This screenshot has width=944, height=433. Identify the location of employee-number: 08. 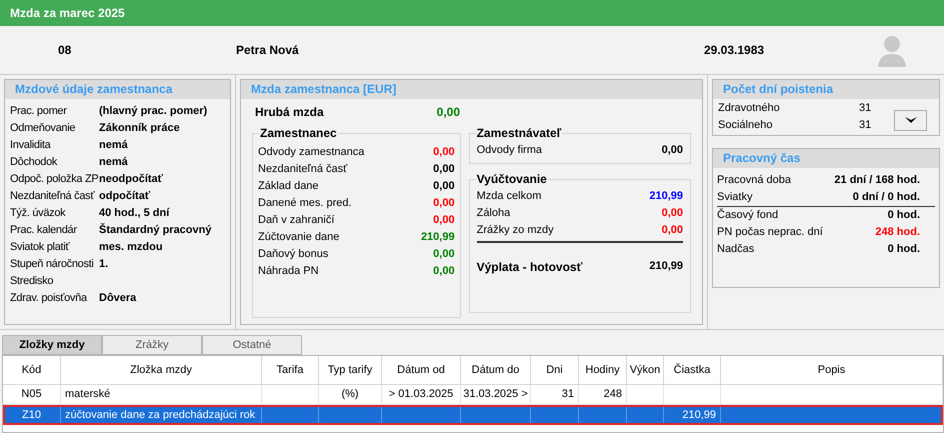
(65, 50).